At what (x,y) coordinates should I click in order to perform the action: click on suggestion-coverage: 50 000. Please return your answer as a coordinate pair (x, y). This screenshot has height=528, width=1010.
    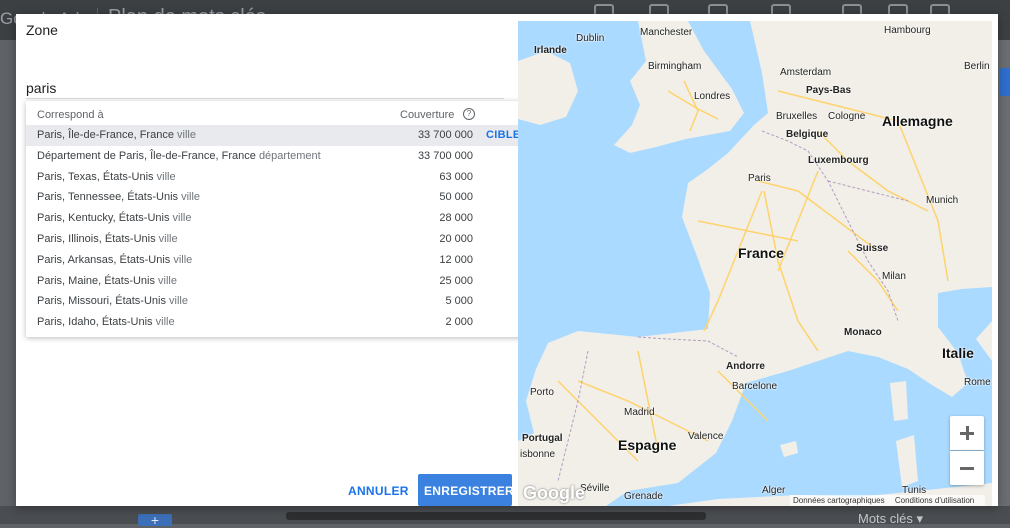
    Looking at the image, I should click on (456, 197).